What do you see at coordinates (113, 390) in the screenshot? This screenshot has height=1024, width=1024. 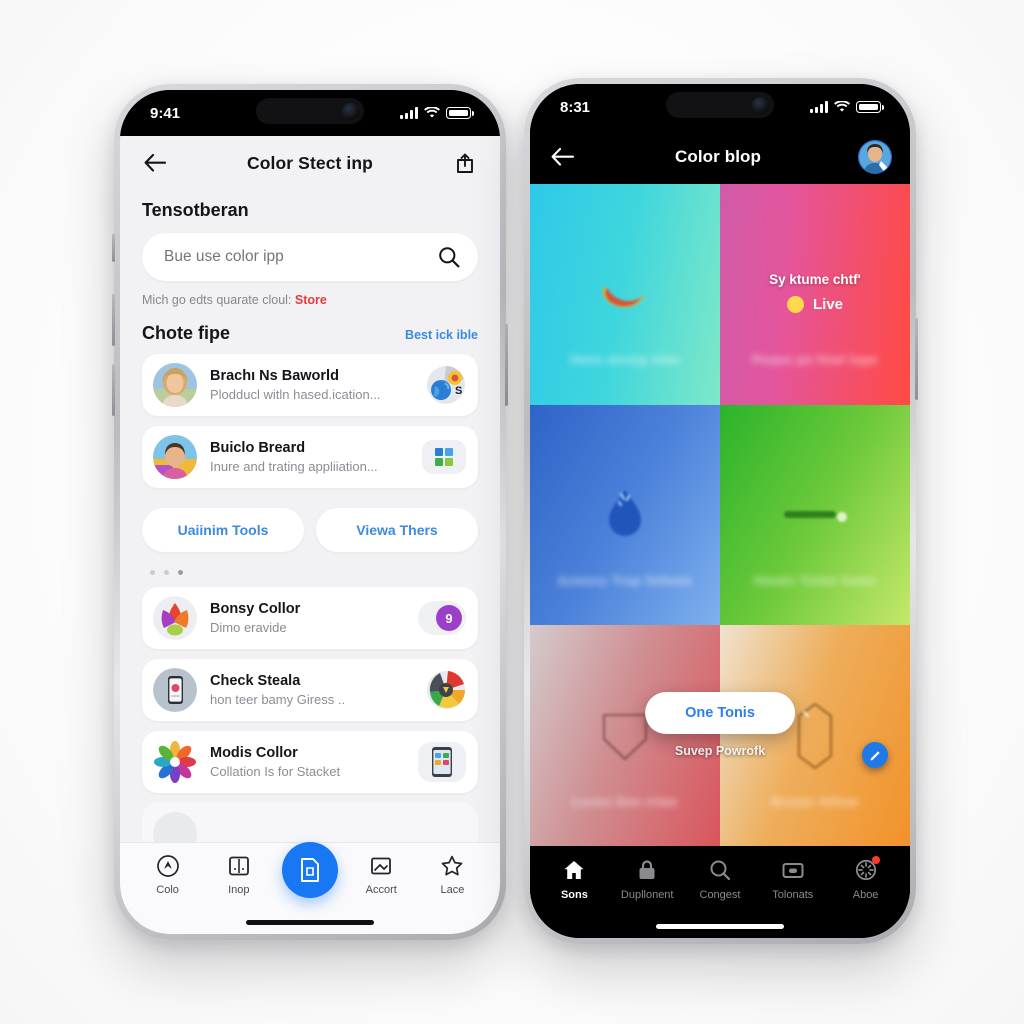 I see `left-phone-volume-down-button` at bounding box center [113, 390].